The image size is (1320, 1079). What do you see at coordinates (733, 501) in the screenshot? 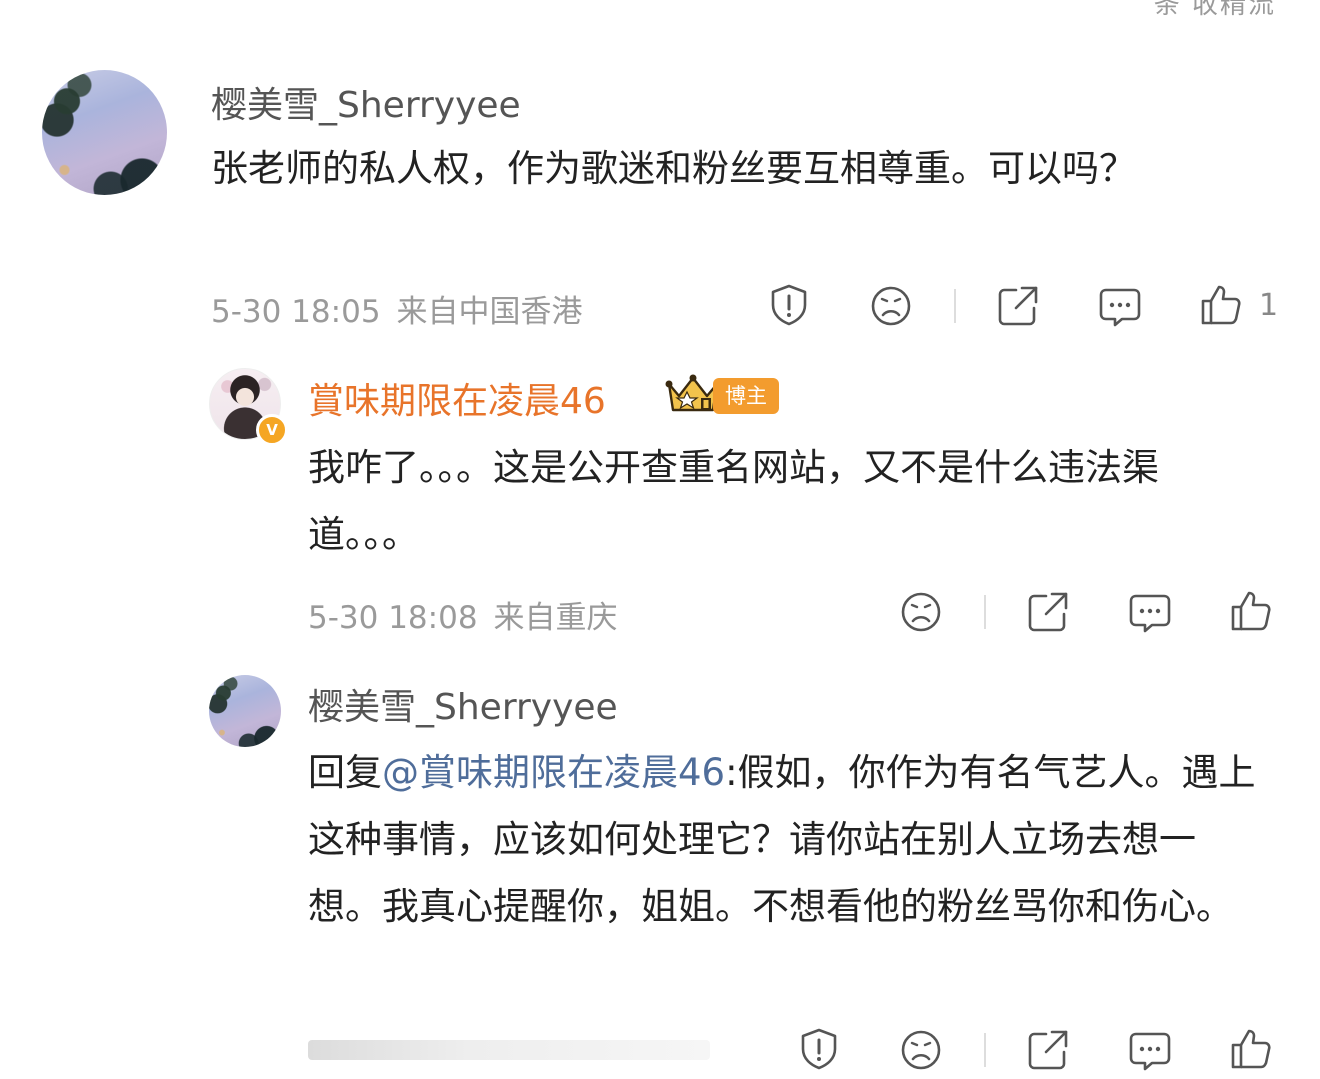
I see `comment-text: 我咋了。。。这是公开查重名网站，又不是什么违法渠道。。。` at bounding box center [733, 501].